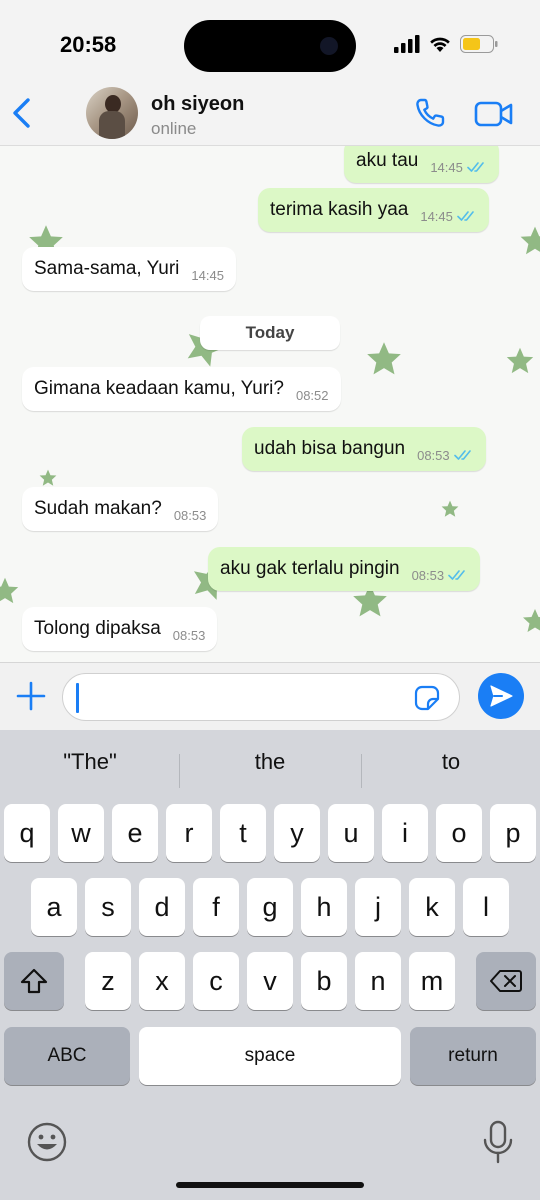 The width and height of the screenshot is (540, 1200). Describe the element at coordinates (88, 44) in the screenshot. I see `status-time: 20:58` at that location.